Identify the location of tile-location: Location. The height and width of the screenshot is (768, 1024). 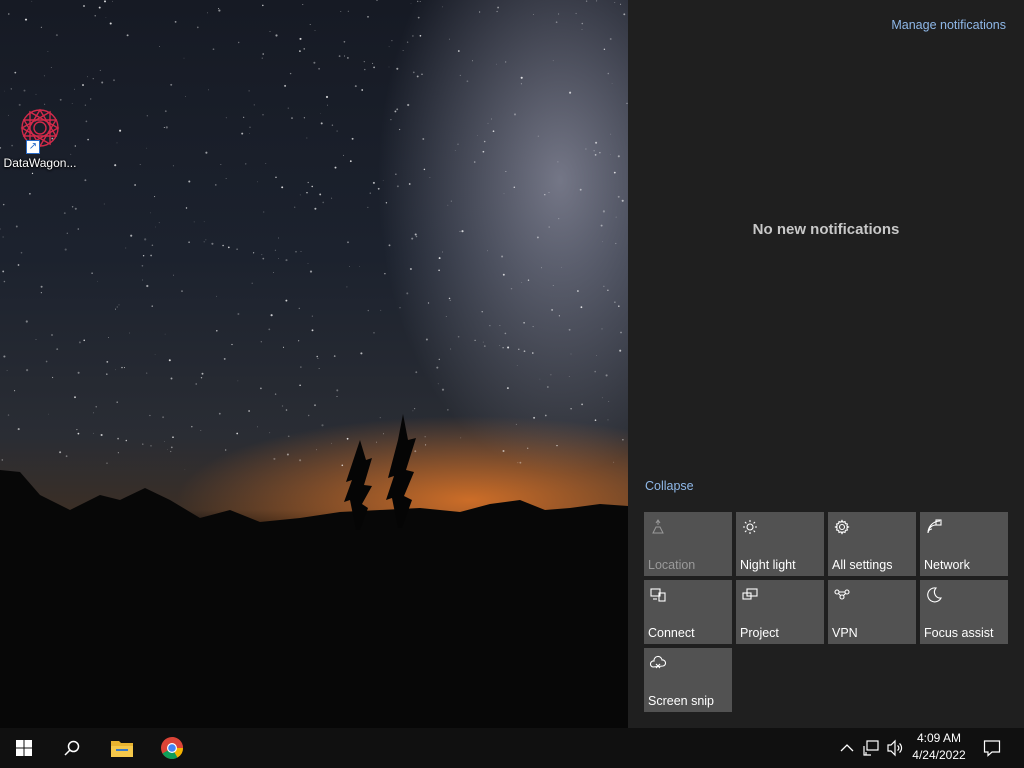
(688, 544).